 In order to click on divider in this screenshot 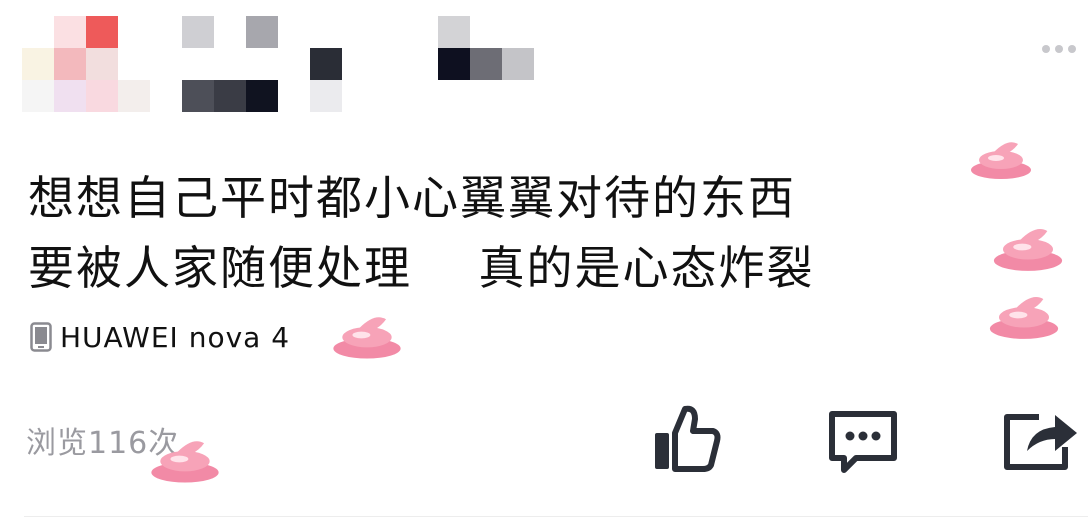, I will do `click(556, 516)`.